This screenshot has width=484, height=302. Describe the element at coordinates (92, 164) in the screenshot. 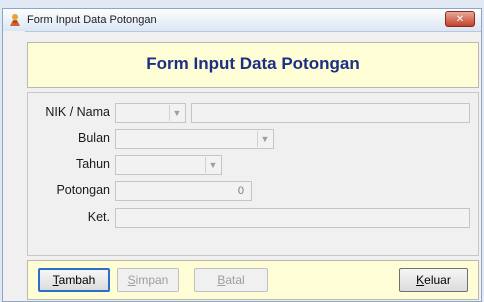

I see `tahun-label: Tahun` at that location.